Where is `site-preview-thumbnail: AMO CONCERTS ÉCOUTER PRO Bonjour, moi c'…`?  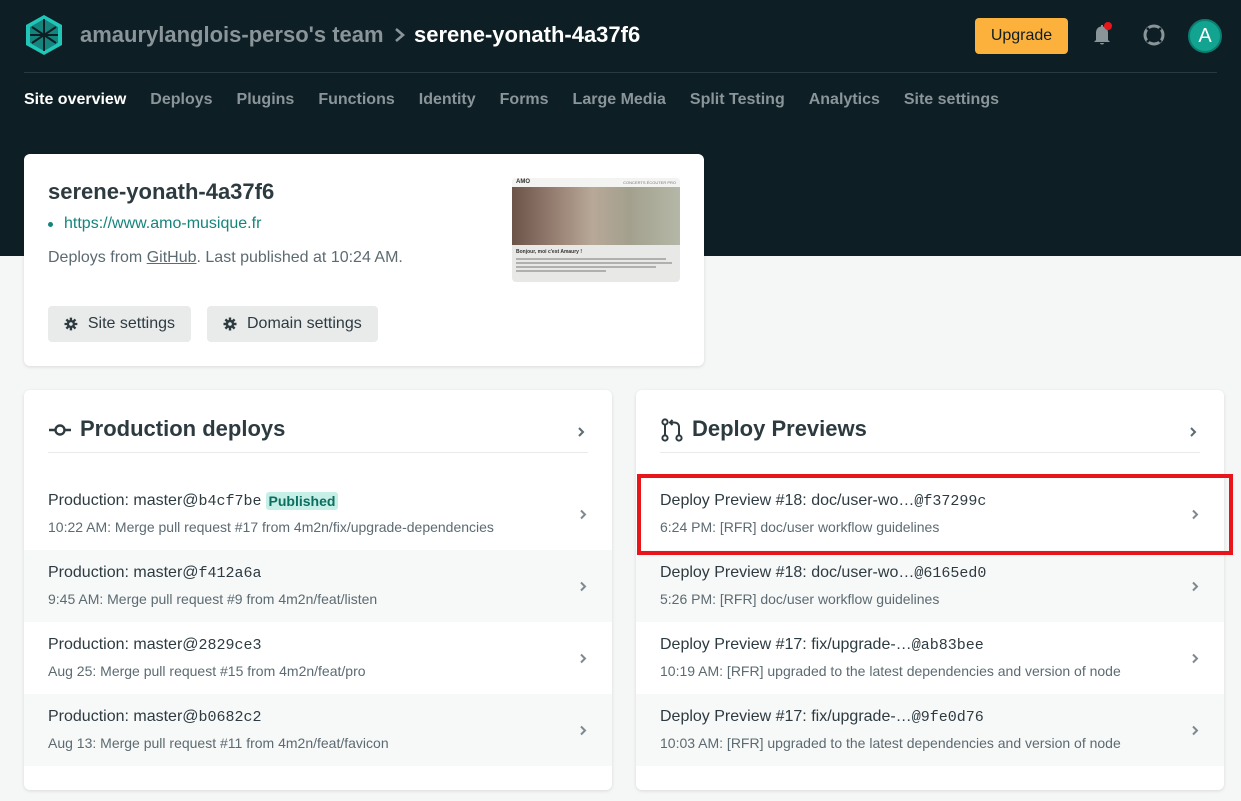 site-preview-thumbnail: AMO CONCERTS ÉCOUTER PRO Bonjour, moi c'… is located at coordinates (596, 230).